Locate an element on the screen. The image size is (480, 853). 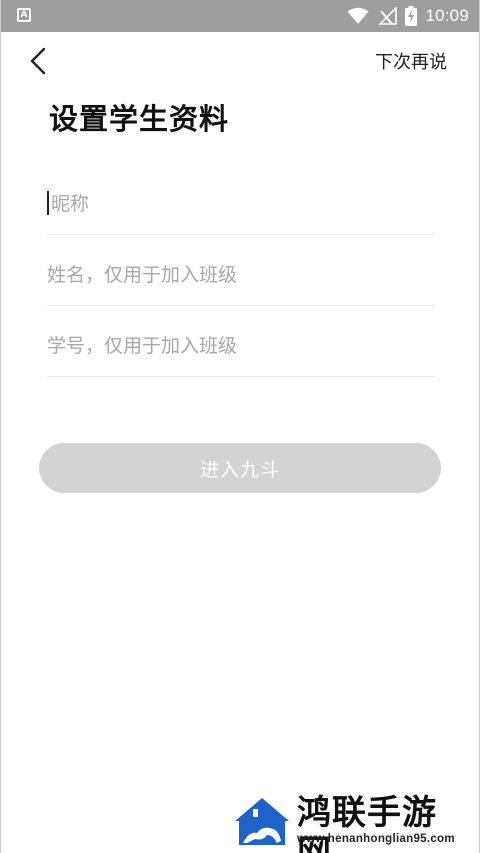
back-button is located at coordinates (38, 61).